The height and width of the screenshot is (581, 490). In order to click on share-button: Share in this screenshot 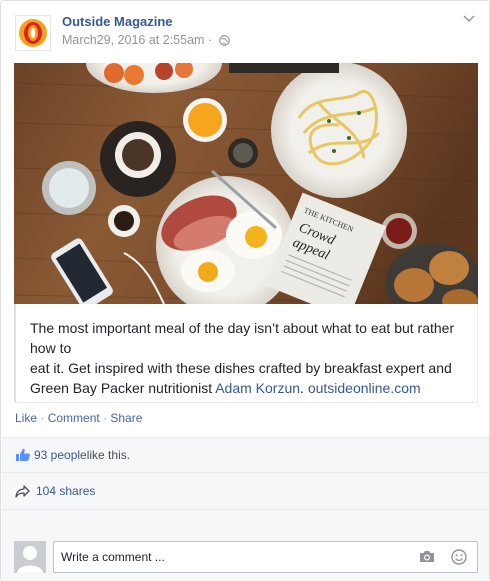, I will do `click(126, 418)`.